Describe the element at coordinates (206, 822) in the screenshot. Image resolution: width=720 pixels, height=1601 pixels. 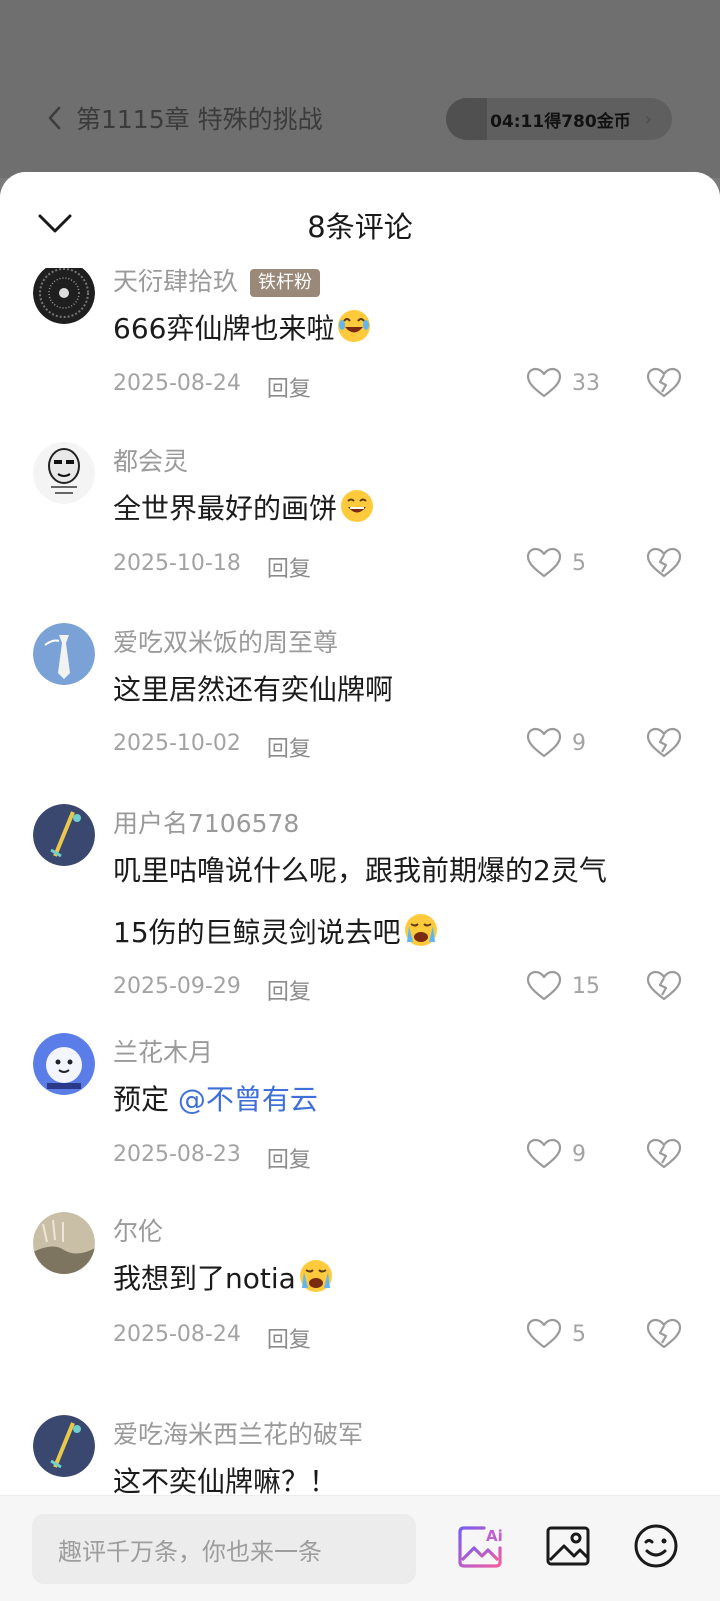
I see `username: 用户名7106578` at that location.